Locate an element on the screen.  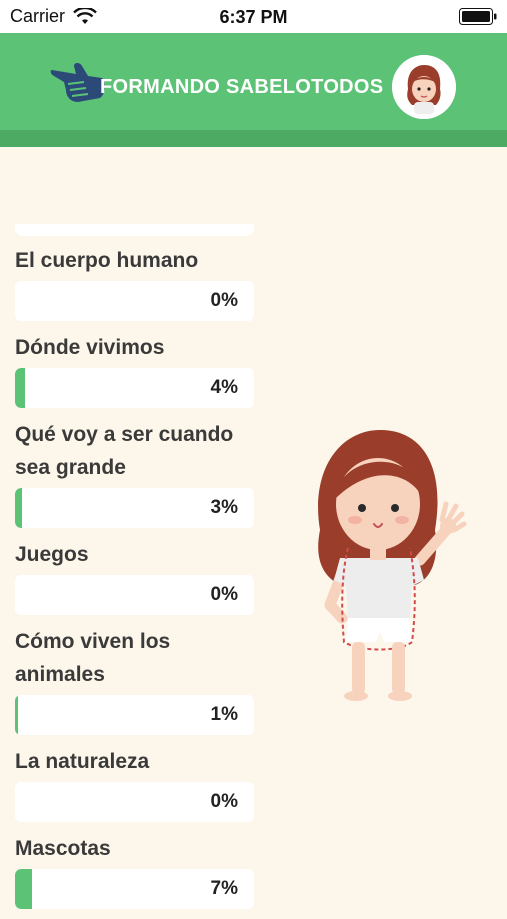
pointing-hand-icon is located at coordinates (78, 81).